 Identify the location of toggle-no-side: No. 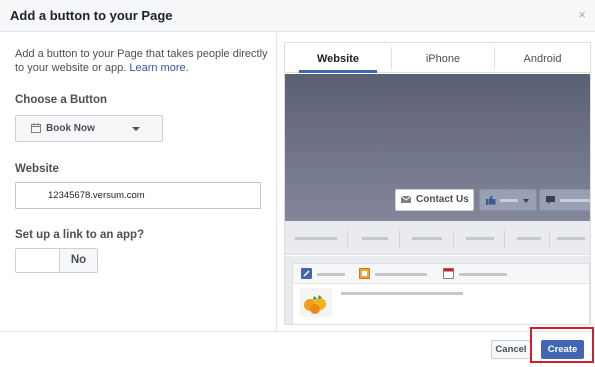
(78, 260).